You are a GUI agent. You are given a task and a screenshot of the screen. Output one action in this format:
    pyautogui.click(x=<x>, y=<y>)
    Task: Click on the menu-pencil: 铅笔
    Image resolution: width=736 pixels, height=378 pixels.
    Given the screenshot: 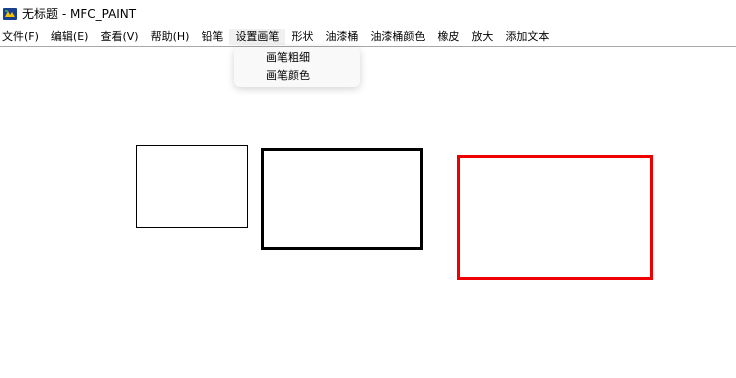 What is the action you would take?
    pyautogui.click(x=212, y=37)
    